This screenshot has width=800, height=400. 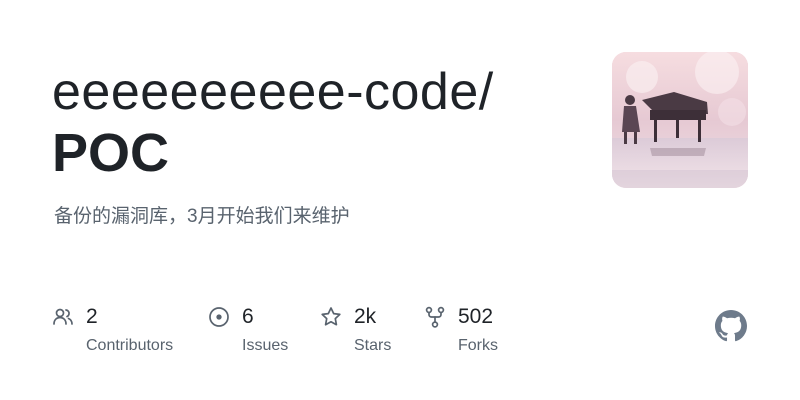 What do you see at coordinates (435, 317) in the screenshot?
I see `fork-icon` at bounding box center [435, 317].